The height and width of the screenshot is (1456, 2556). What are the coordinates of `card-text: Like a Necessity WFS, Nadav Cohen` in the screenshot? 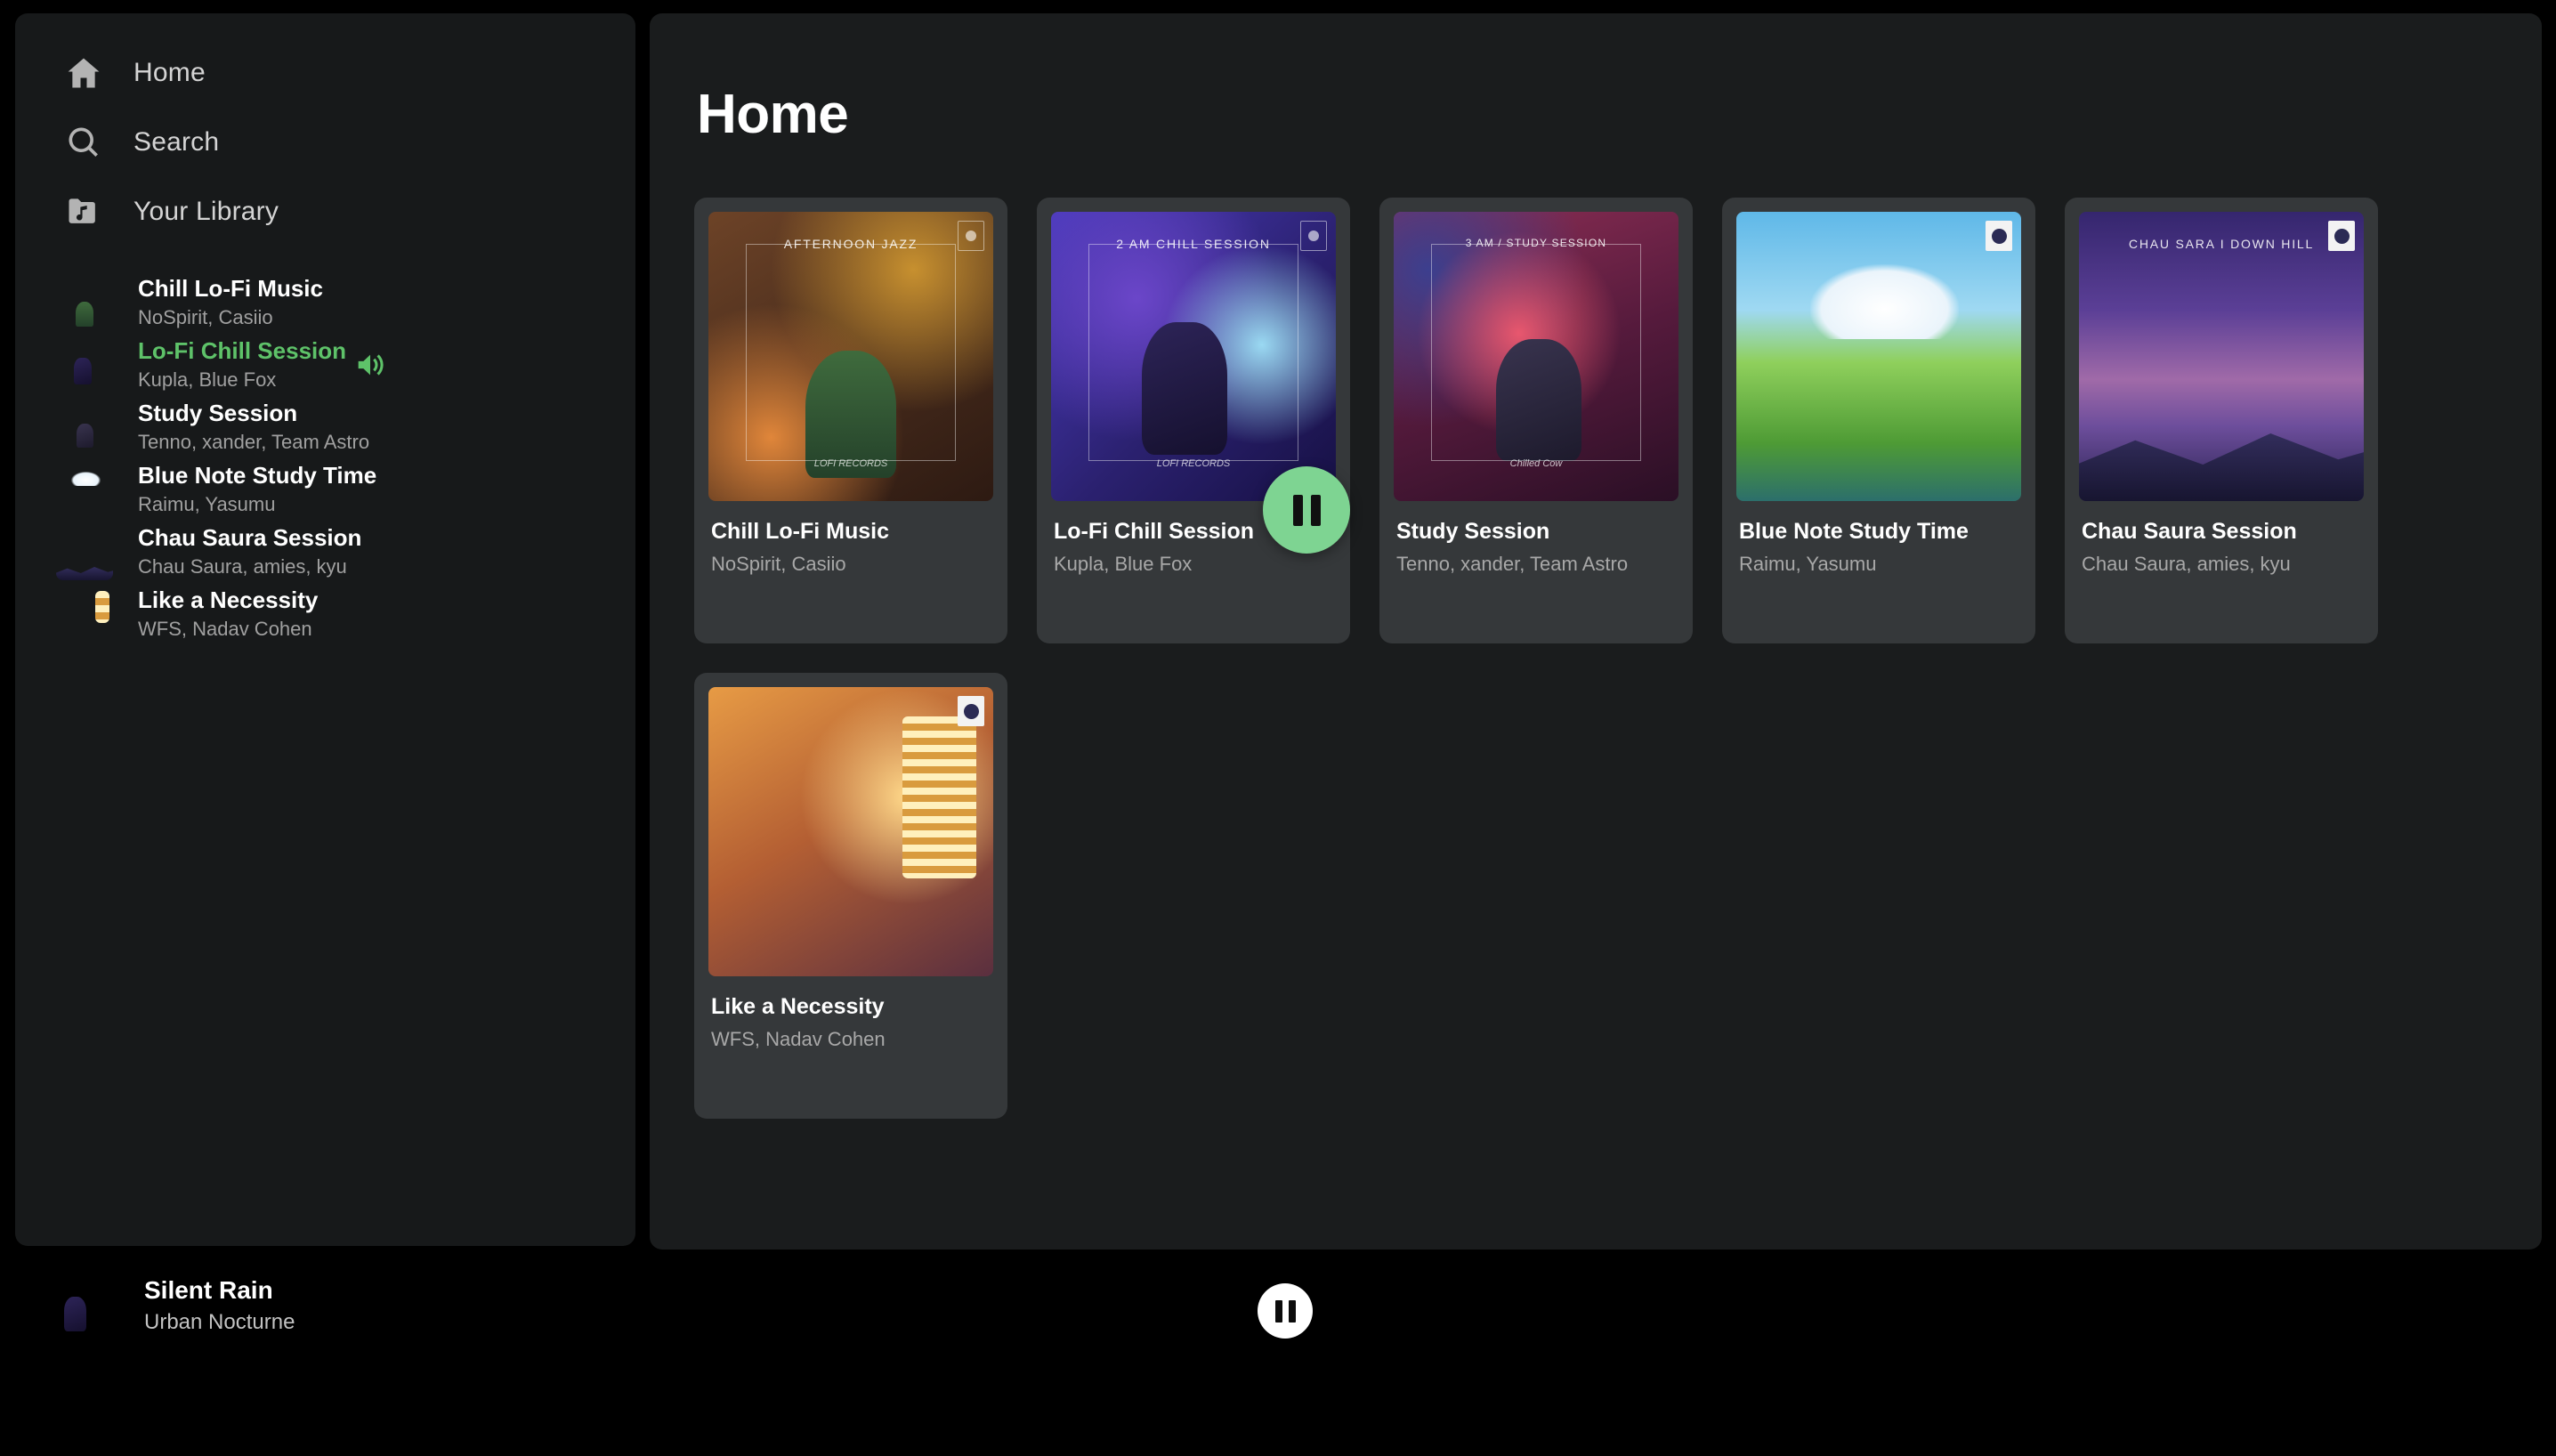 It's located at (850, 1014).